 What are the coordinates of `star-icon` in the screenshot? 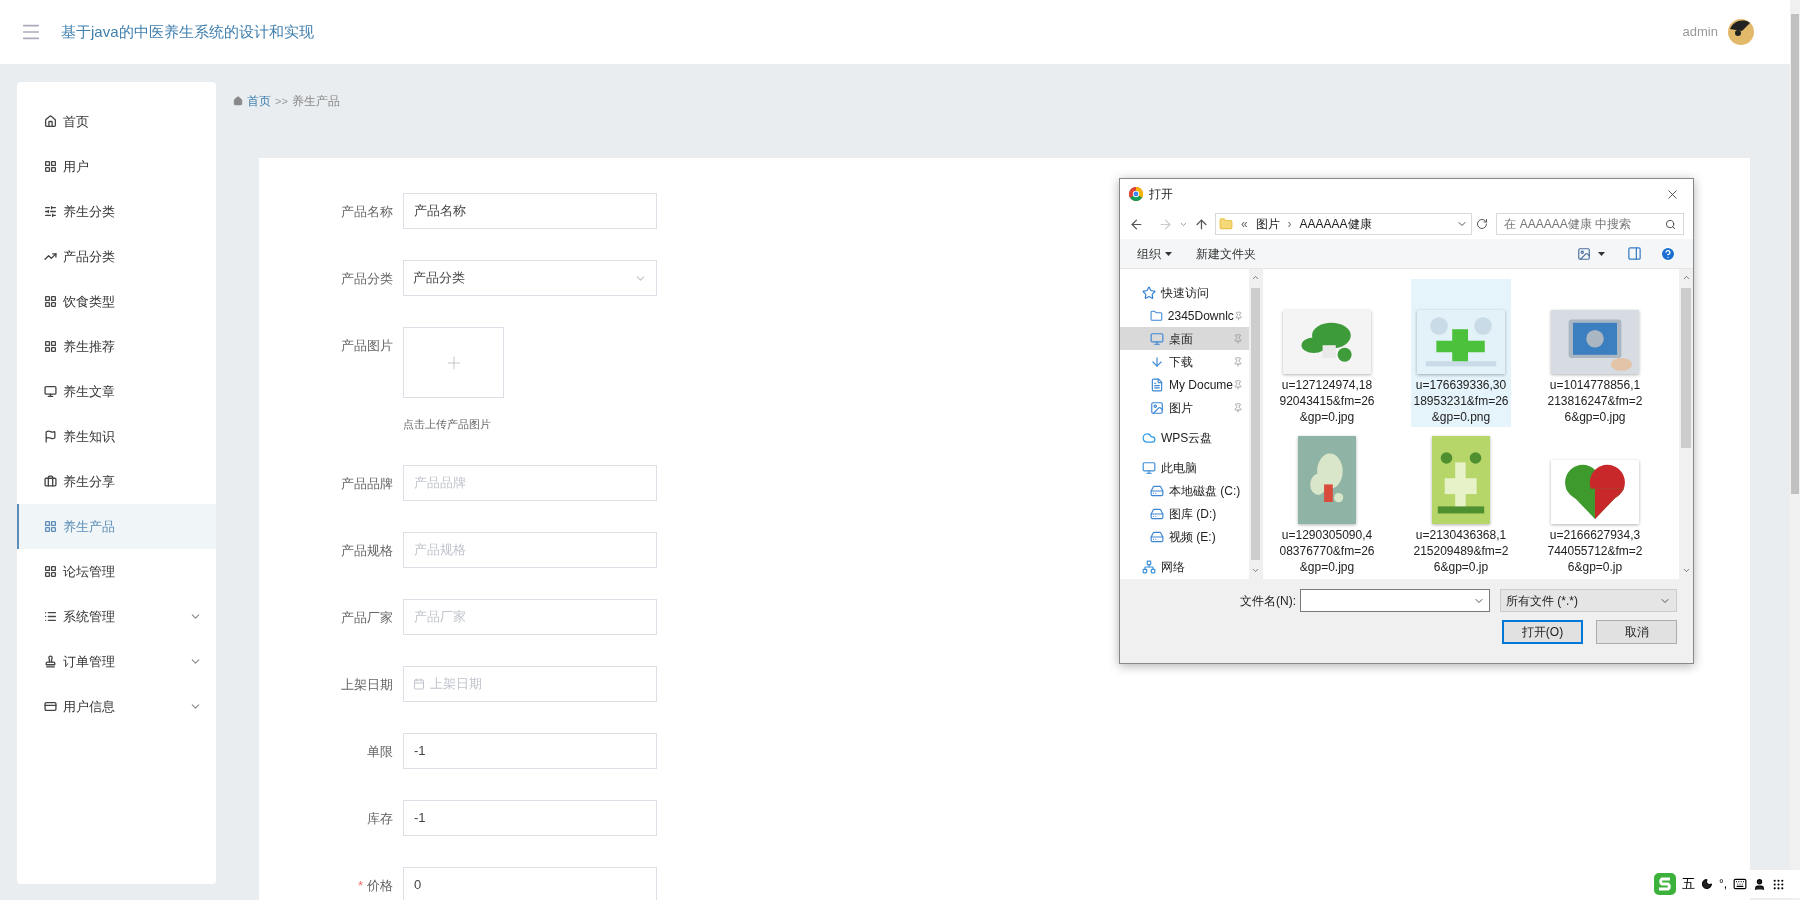 It's located at (1149, 292).